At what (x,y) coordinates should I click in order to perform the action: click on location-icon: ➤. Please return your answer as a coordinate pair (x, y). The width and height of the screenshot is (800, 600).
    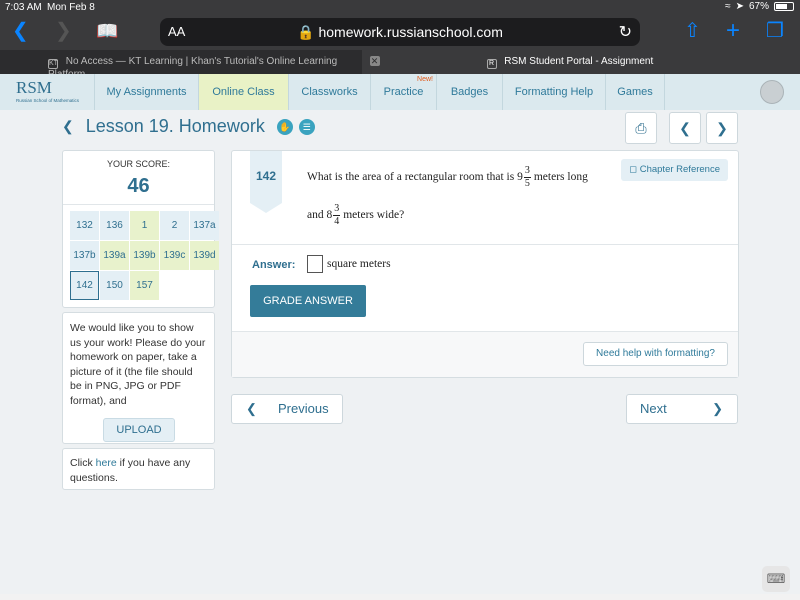
    Looking at the image, I should click on (739, 6).